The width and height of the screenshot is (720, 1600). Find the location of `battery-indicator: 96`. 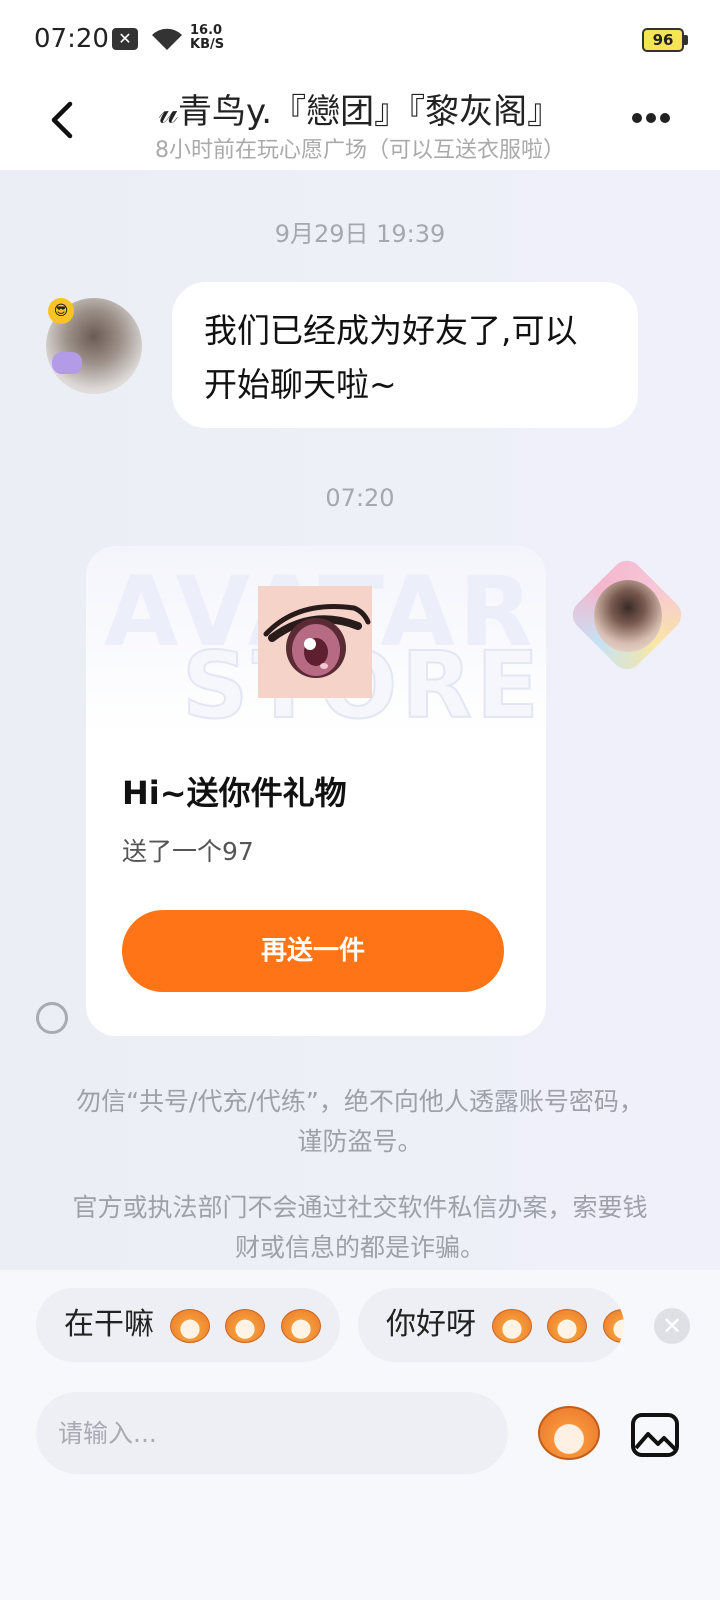

battery-indicator: 96 is located at coordinates (663, 40).